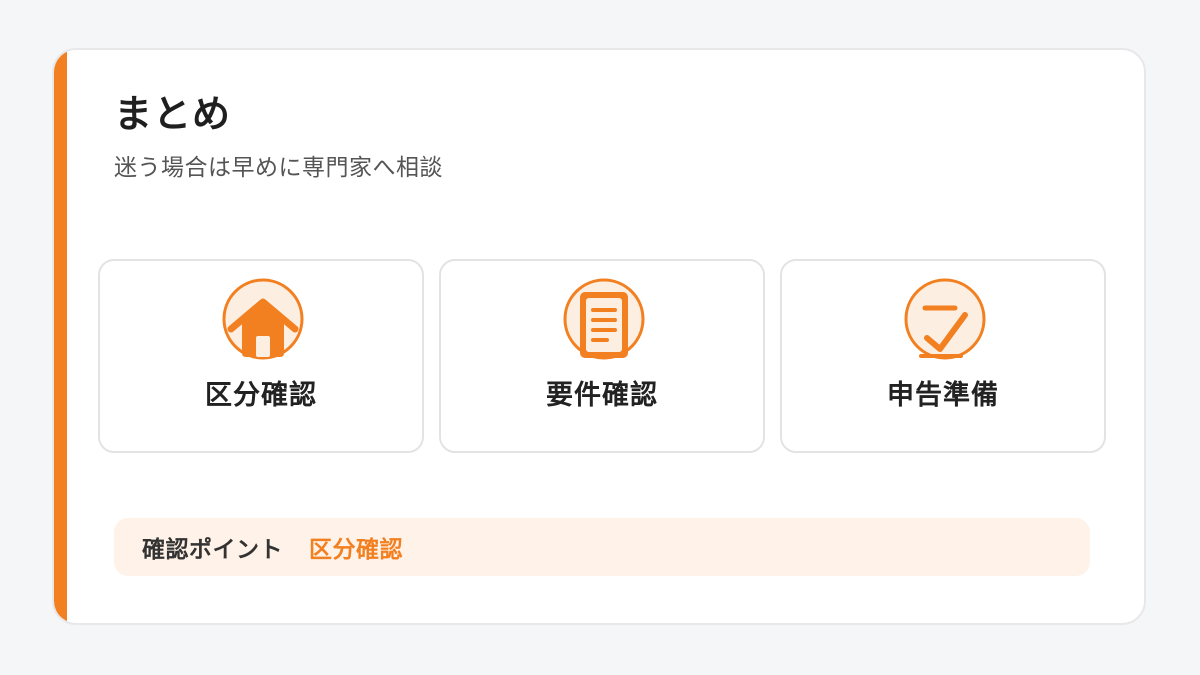  I want to click on tile-requirement-check: 要件確認, so click(602, 356).